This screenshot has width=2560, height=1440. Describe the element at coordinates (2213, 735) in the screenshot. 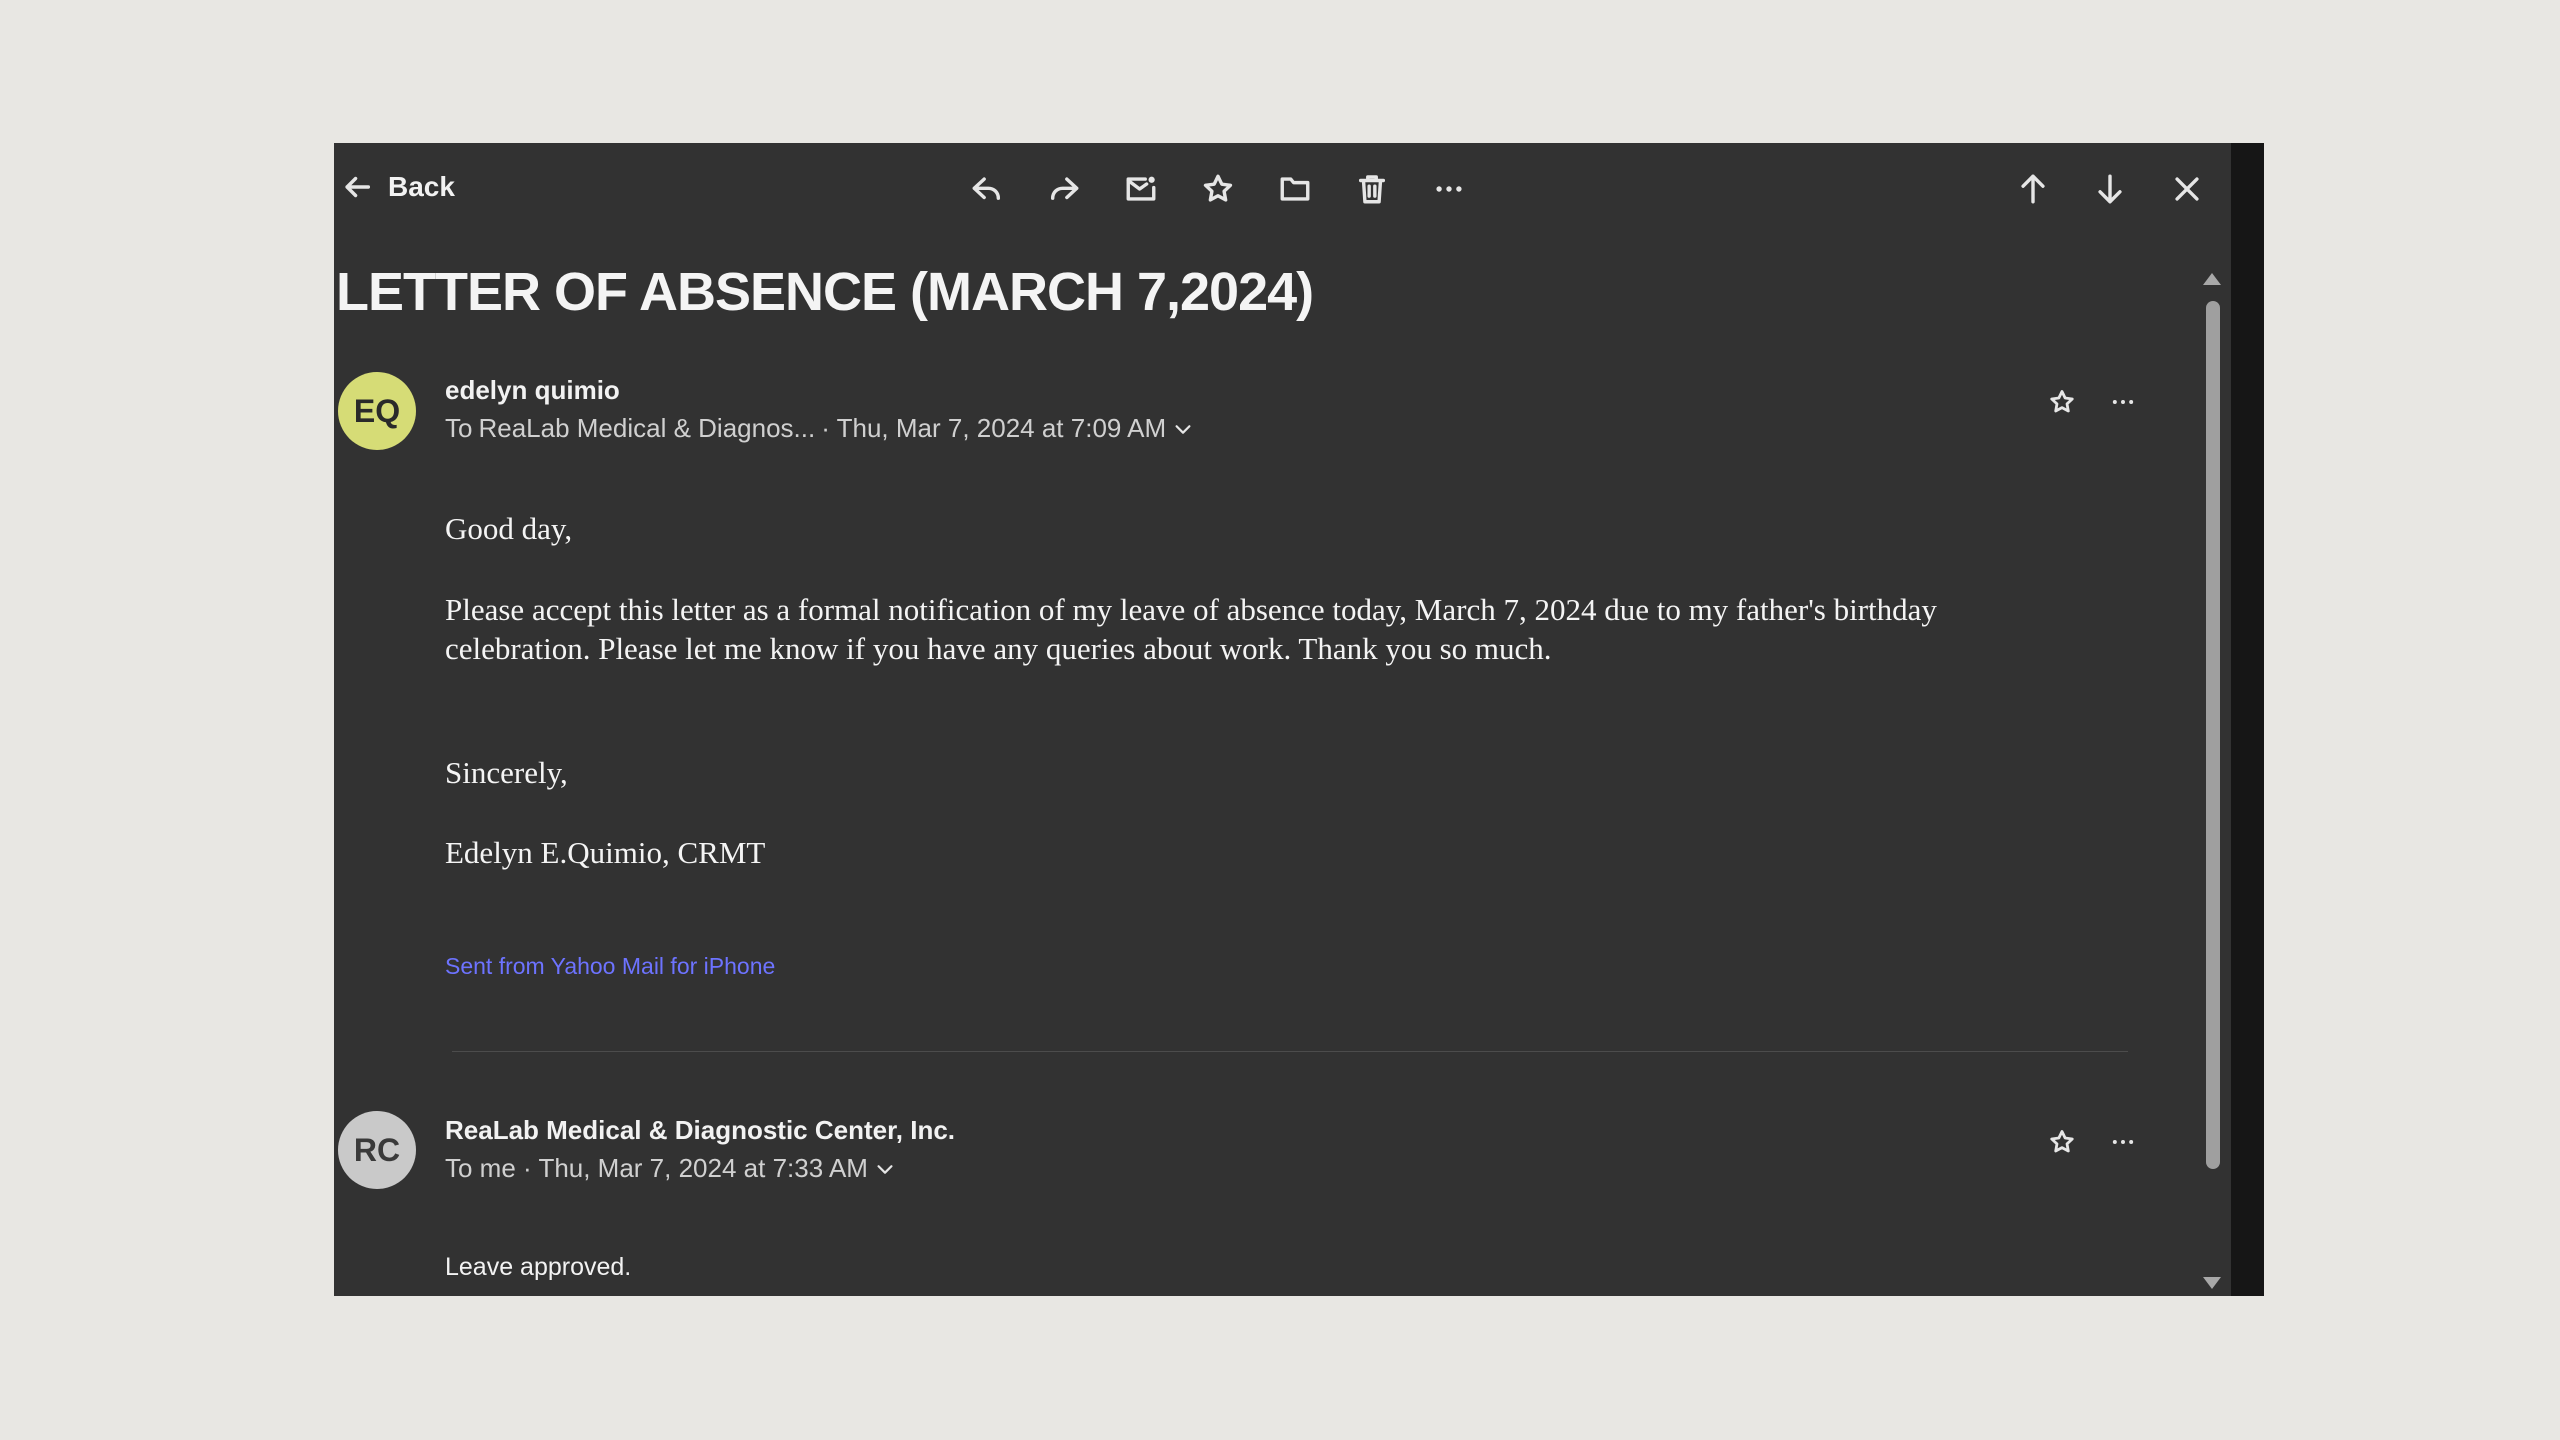

I see `scrollbar-thumb` at that location.